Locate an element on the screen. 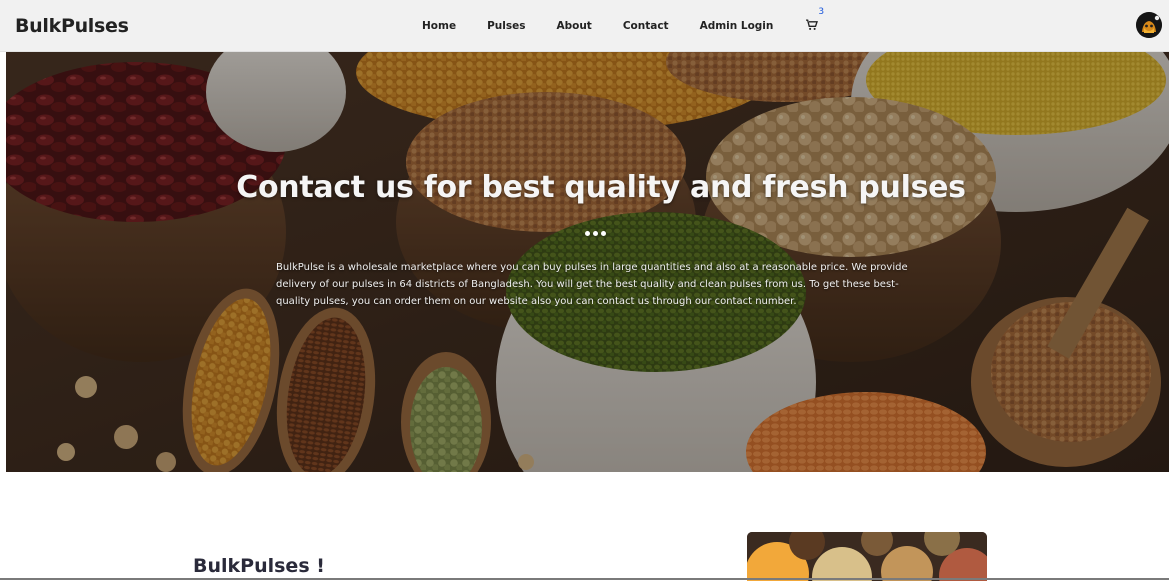 This screenshot has height=581, width=1169. nav-admin-login: Admin Login is located at coordinates (737, 26).